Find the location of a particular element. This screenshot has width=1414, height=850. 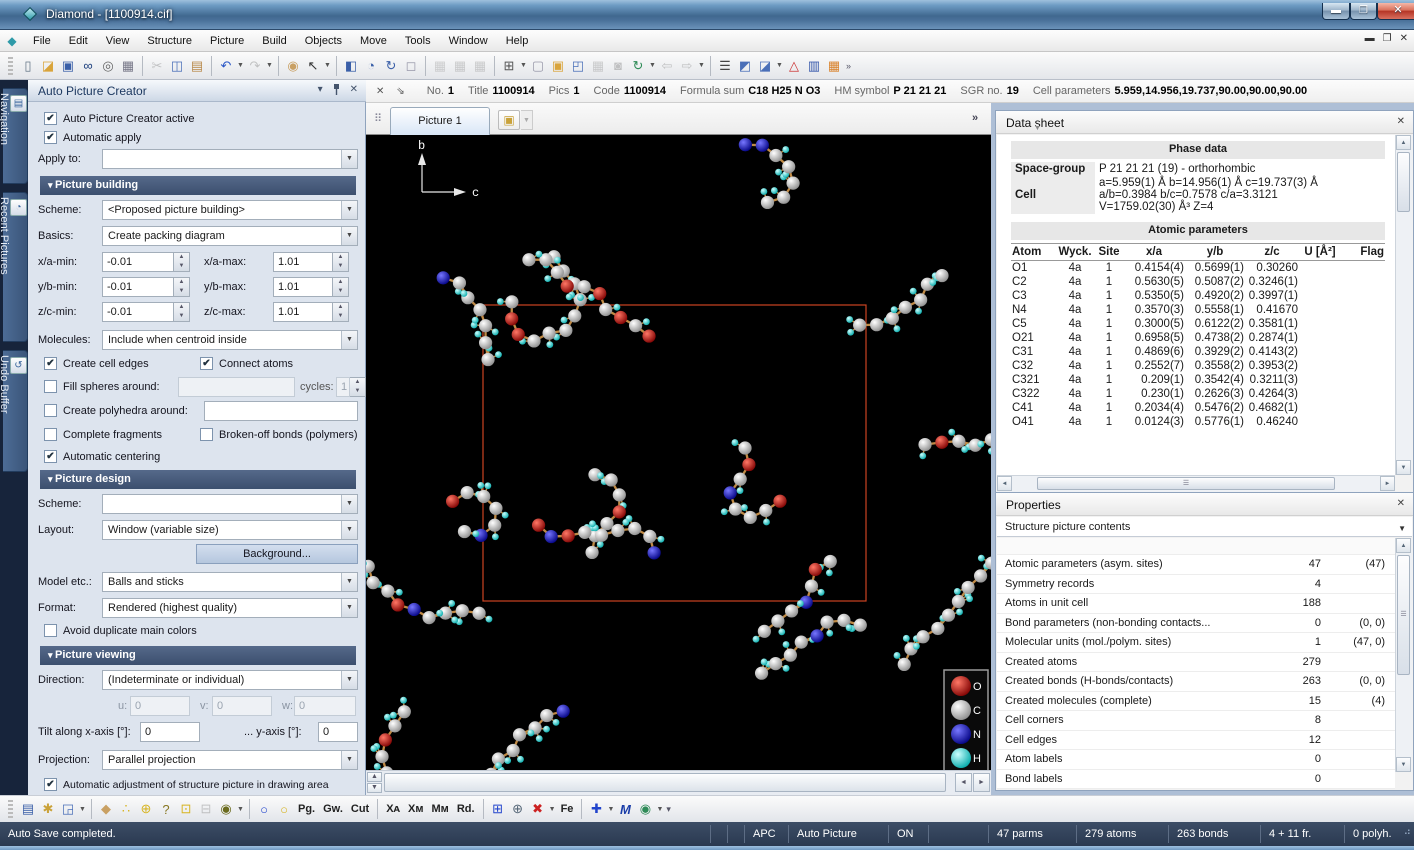

table-bonds-icon: ▦ is located at coordinates (480, 66).